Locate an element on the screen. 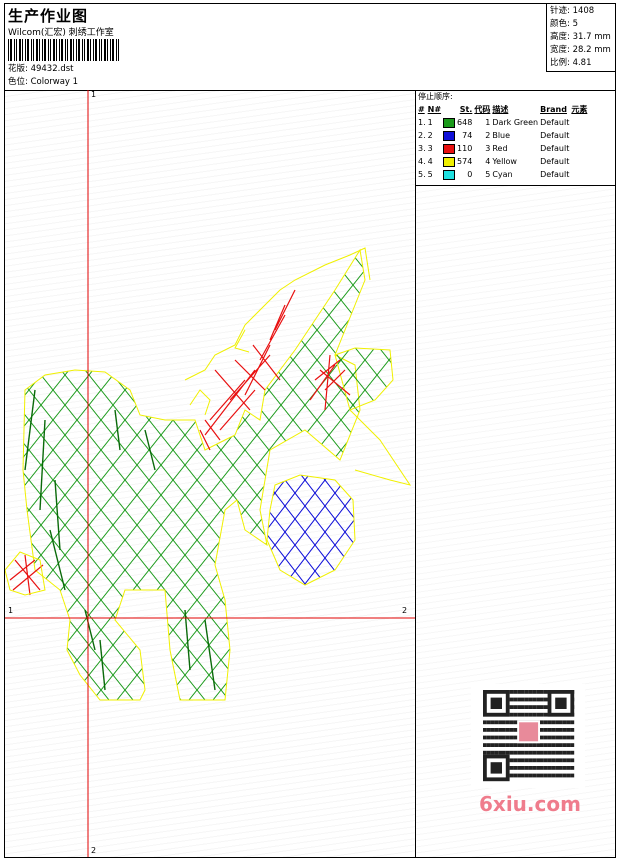 The height and width of the screenshot is (861, 620). row-description: Cyan is located at coordinates (502, 174).